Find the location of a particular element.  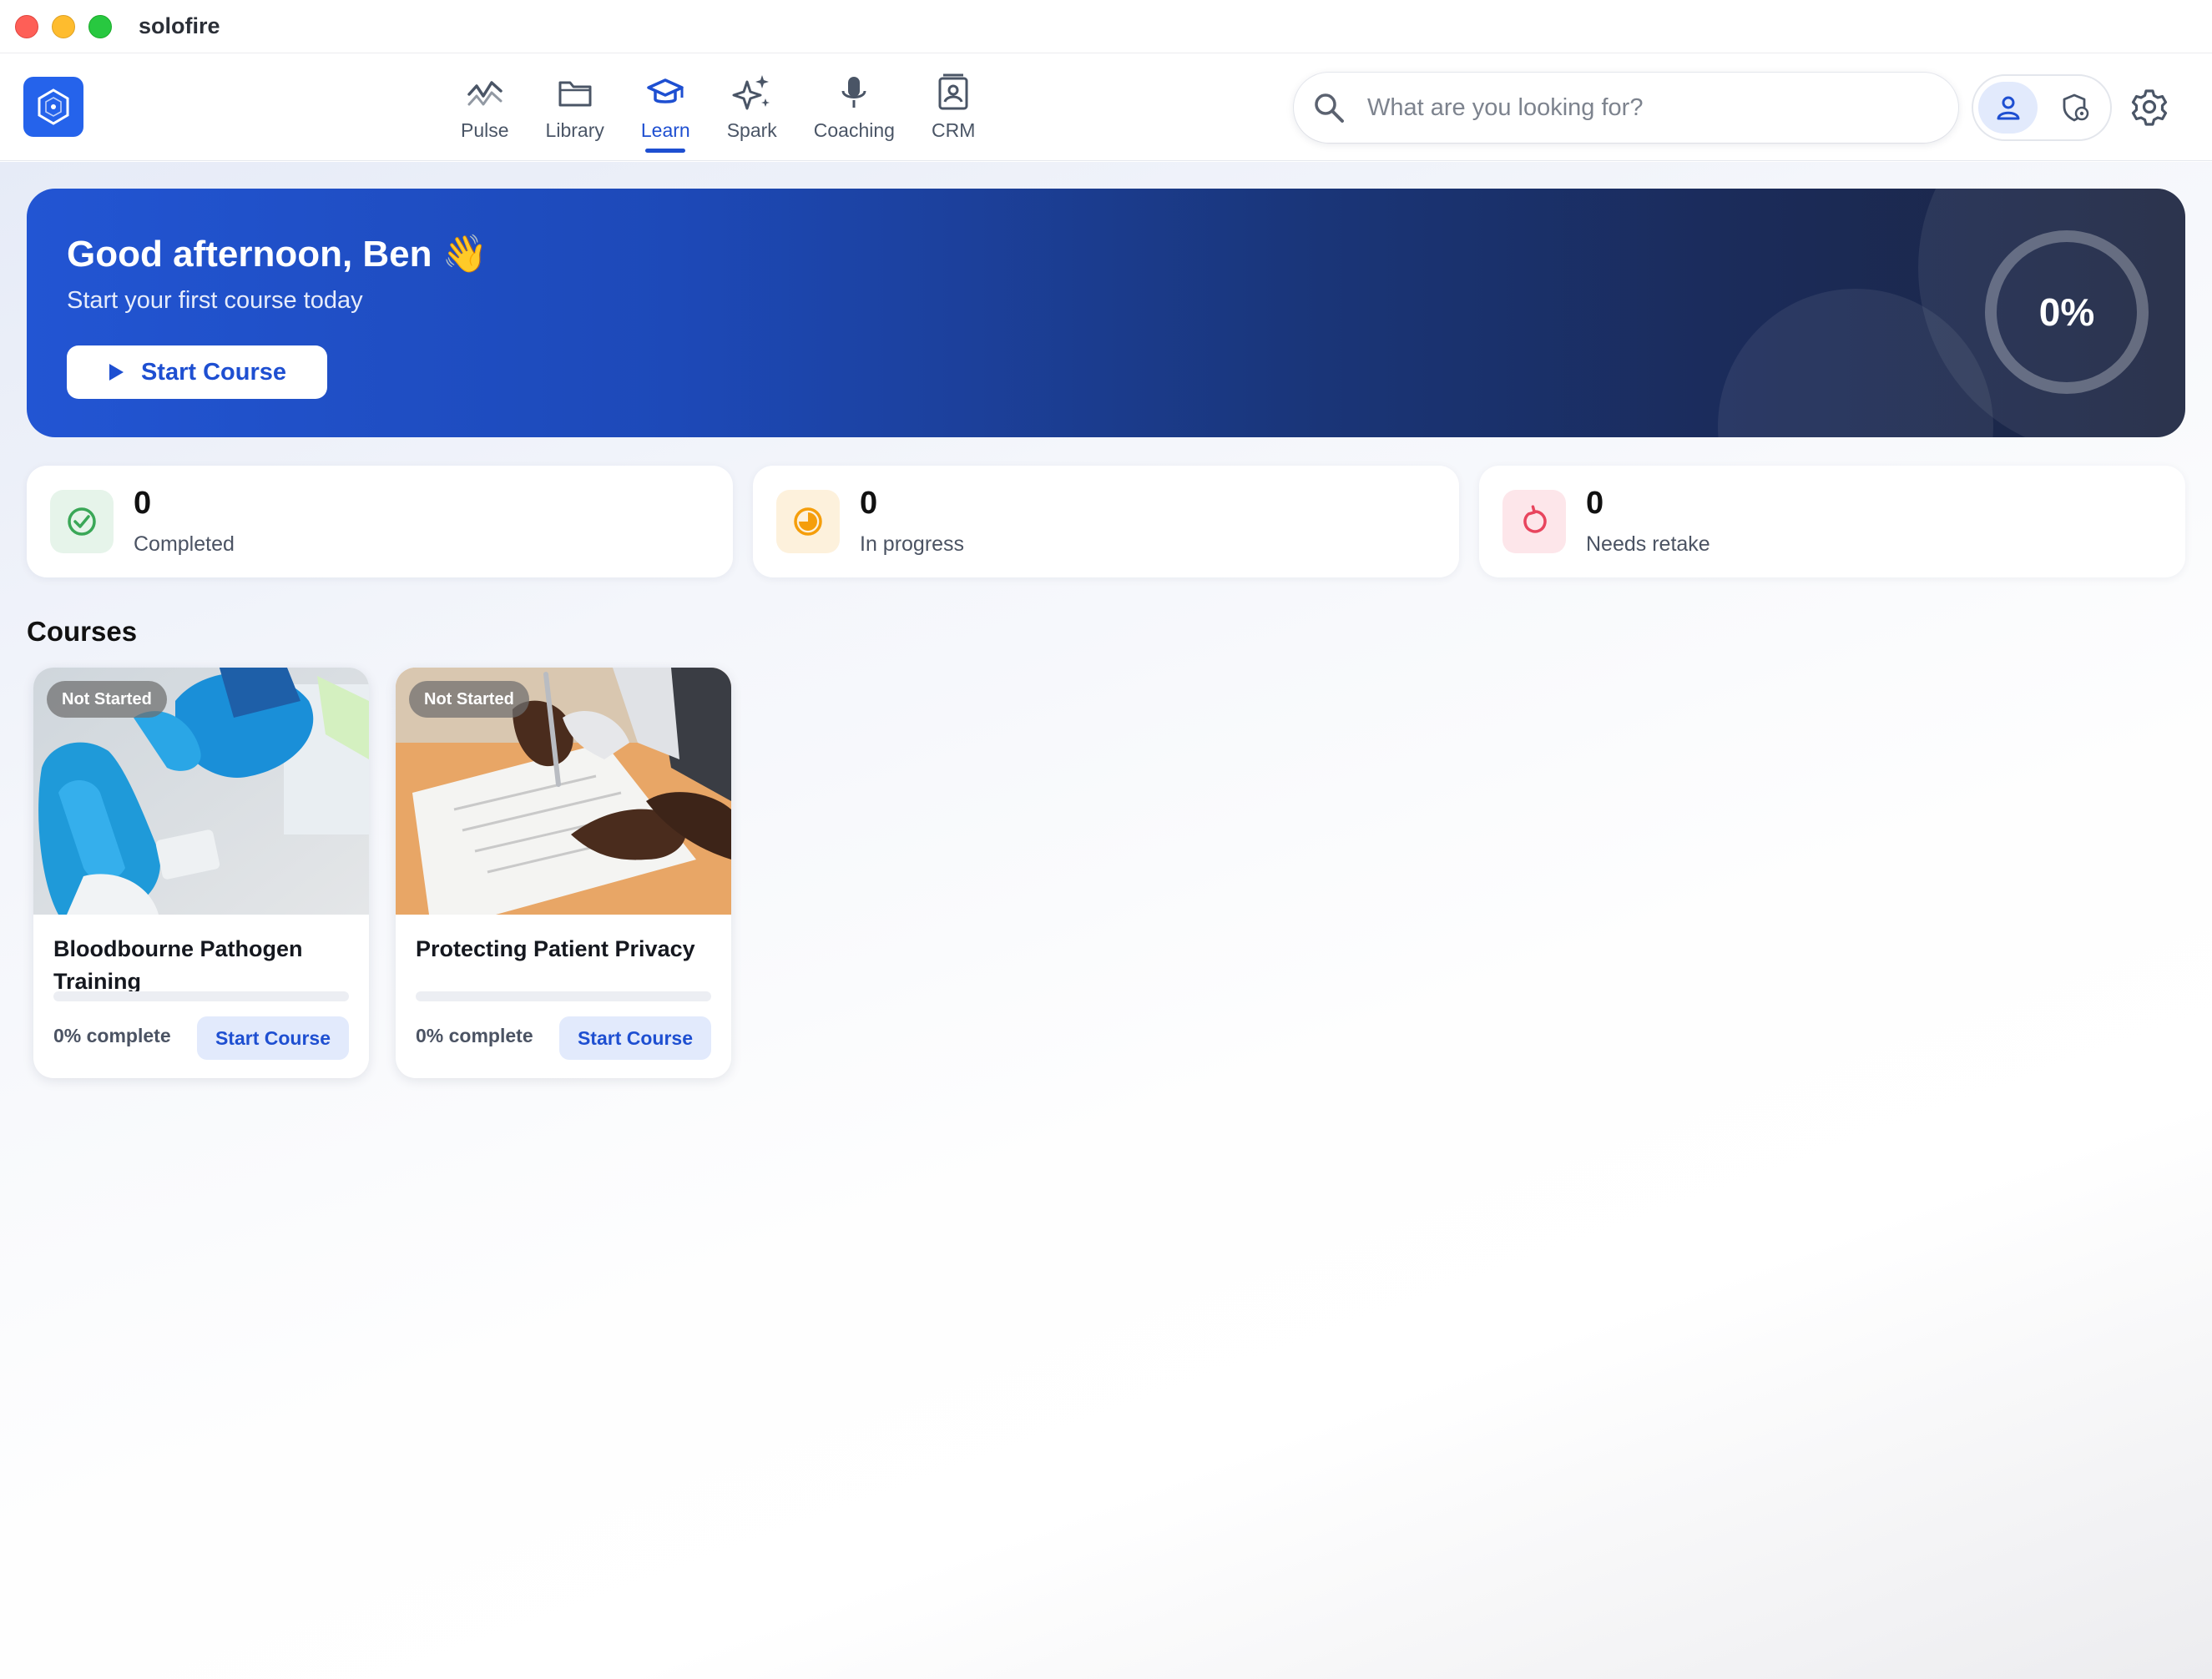

search-bar is located at coordinates (1626, 108).